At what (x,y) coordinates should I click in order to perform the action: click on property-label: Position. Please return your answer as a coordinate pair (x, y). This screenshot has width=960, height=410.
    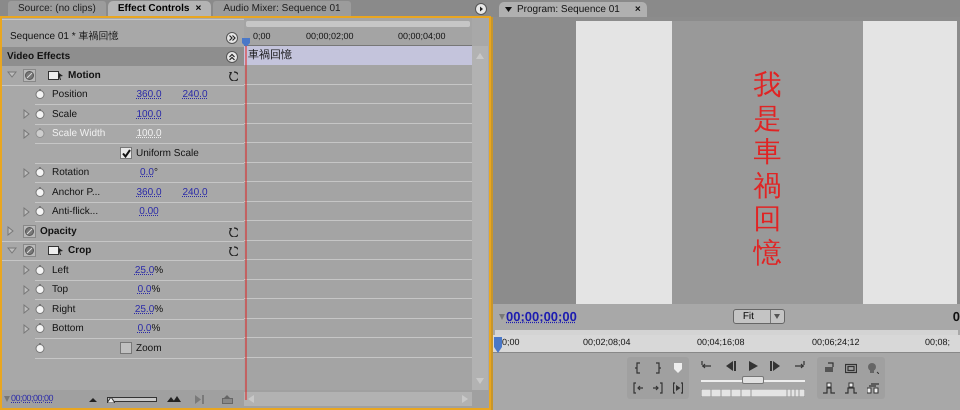
    Looking at the image, I should click on (70, 95).